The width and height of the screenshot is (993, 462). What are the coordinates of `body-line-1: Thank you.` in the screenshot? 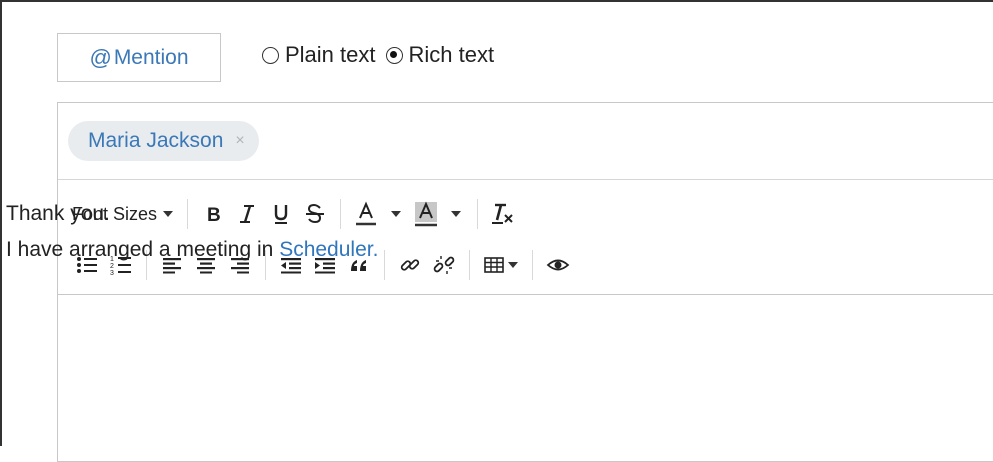 It's located at (58, 213).